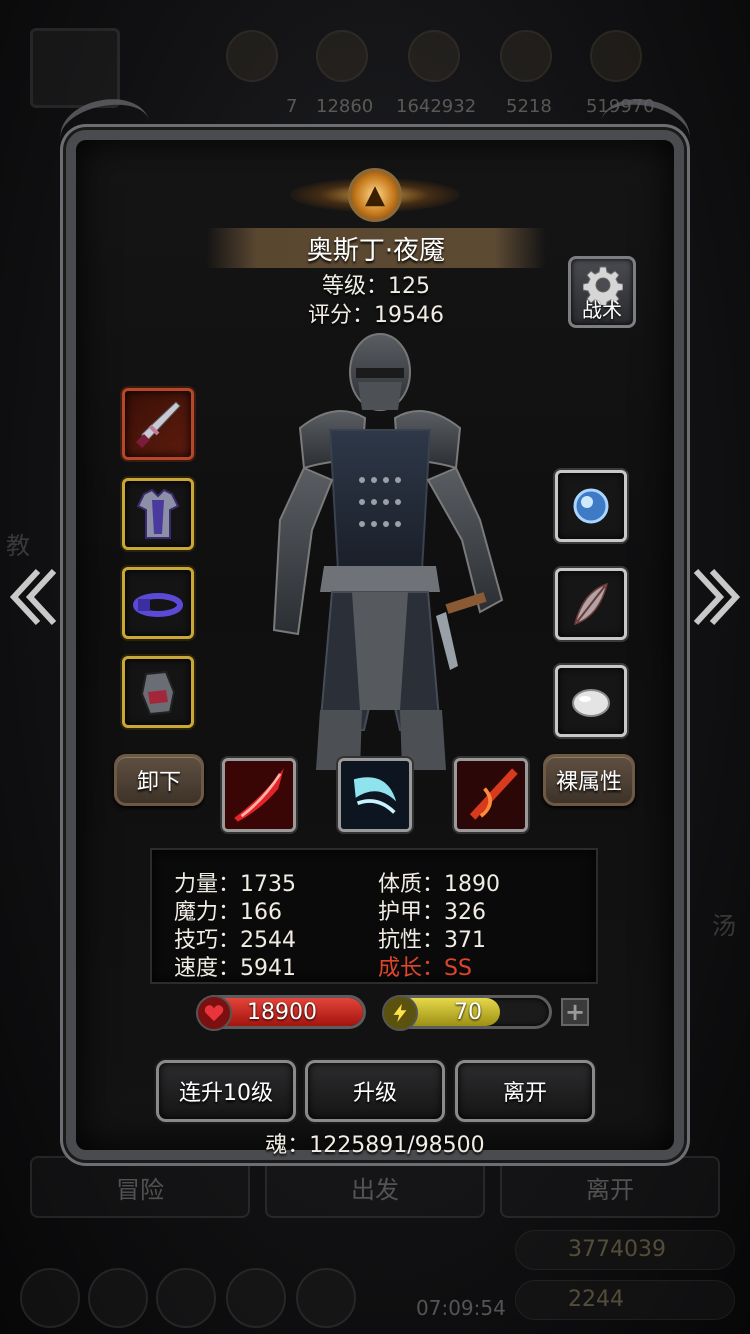  I want to click on belt-icon, so click(158, 605).